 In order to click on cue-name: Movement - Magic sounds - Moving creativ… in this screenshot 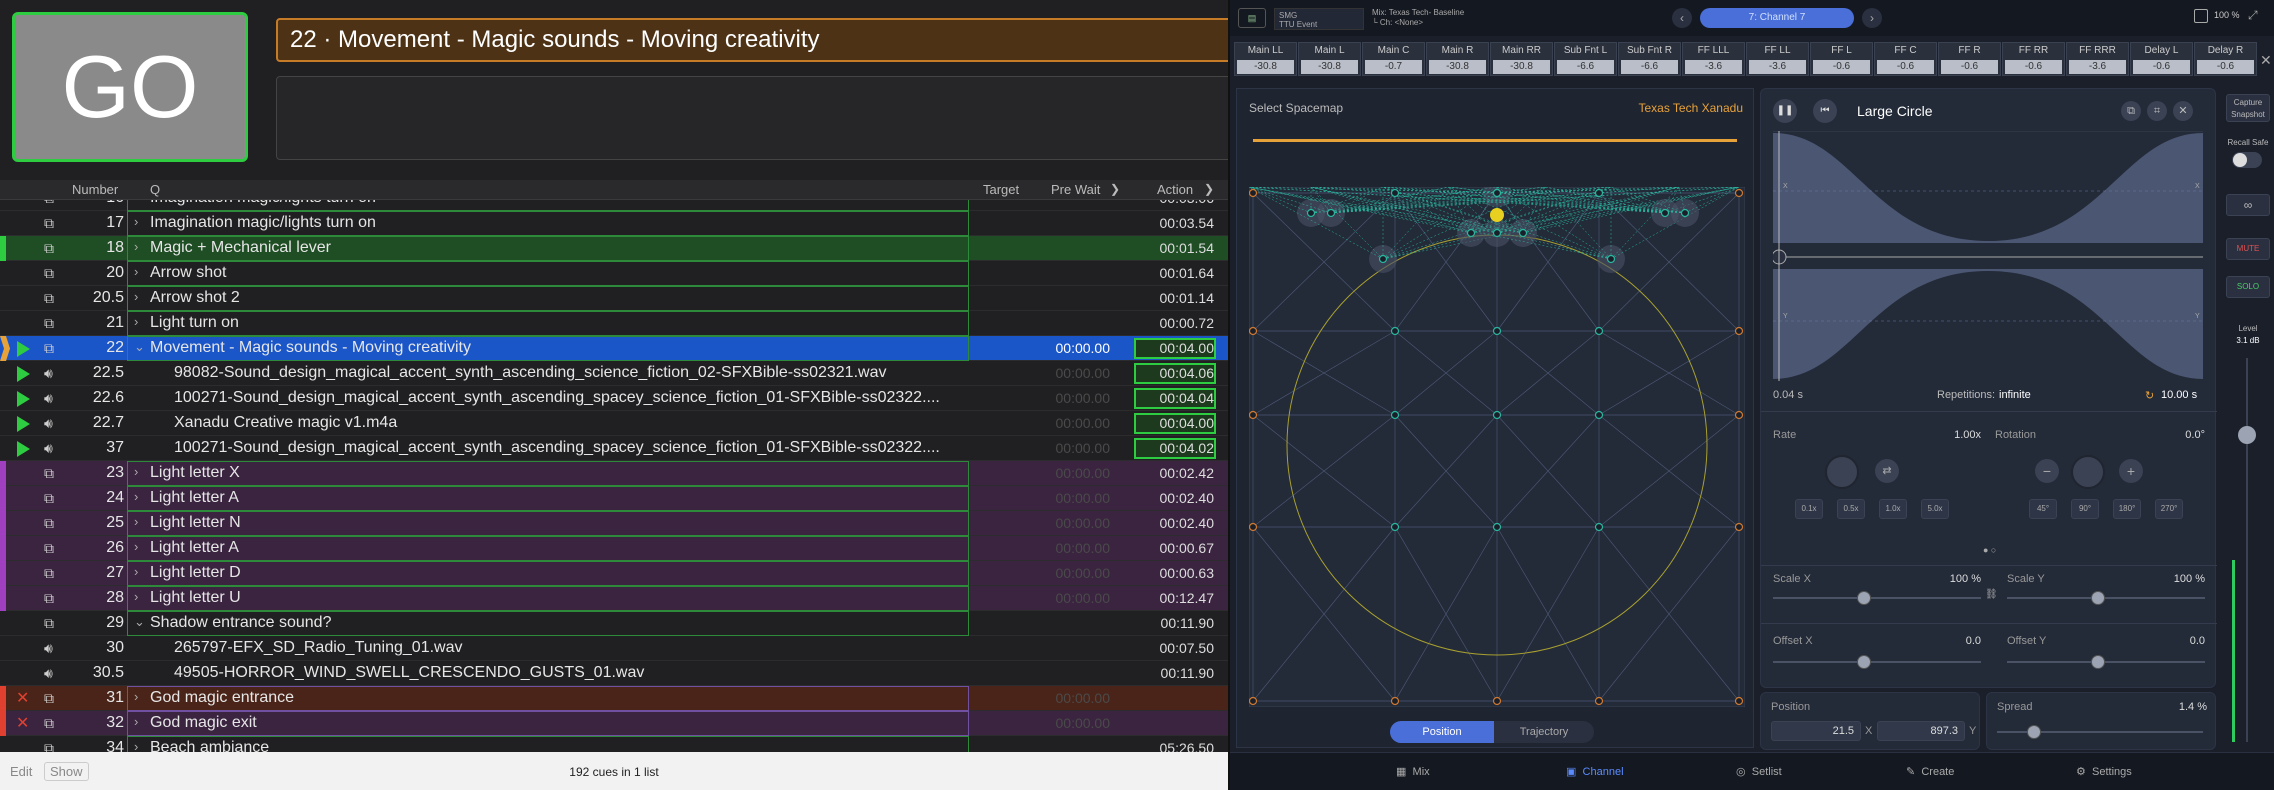, I will do `click(556, 348)`.